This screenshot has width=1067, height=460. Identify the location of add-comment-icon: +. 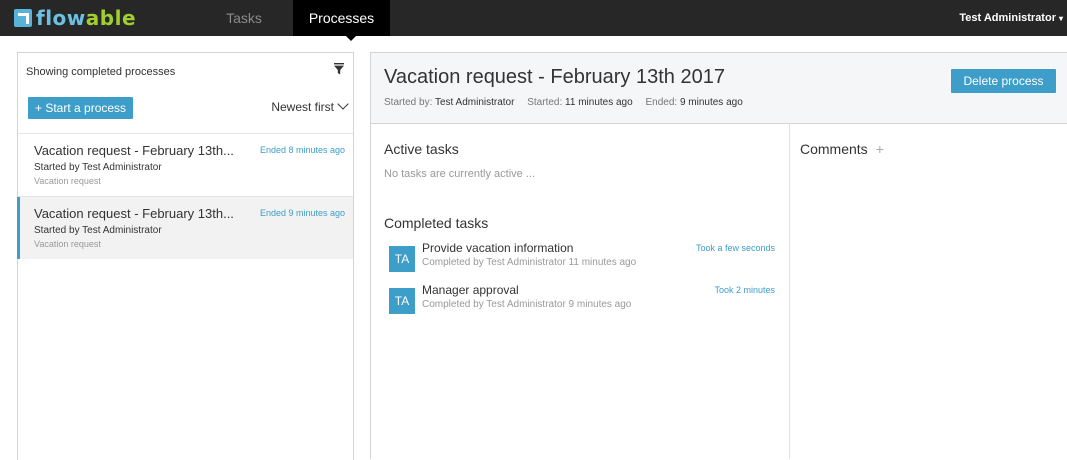
(880, 149).